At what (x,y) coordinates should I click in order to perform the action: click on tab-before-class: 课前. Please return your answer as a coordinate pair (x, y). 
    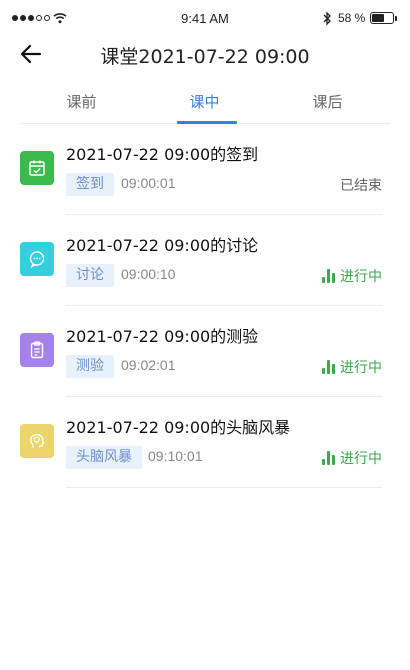
    Looking at the image, I should click on (81, 102).